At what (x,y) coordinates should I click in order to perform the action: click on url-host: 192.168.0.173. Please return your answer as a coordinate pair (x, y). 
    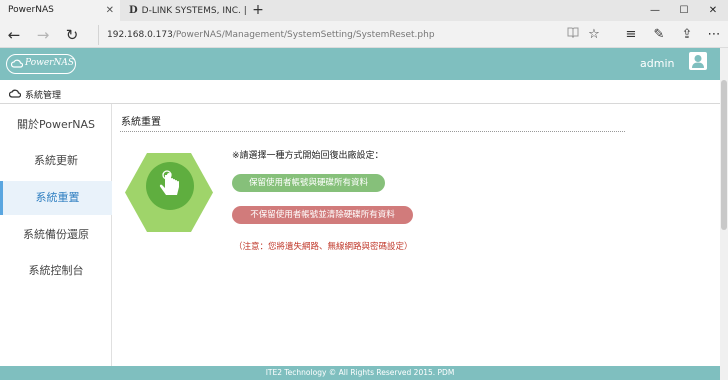
    Looking at the image, I should click on (140, 35).